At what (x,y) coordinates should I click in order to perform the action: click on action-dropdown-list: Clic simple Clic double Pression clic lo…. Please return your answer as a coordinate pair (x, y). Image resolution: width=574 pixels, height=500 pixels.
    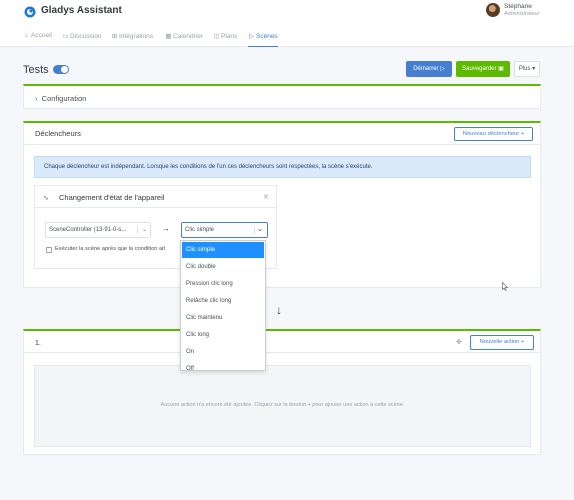
    Looking at the image, I should click on (223, 305).